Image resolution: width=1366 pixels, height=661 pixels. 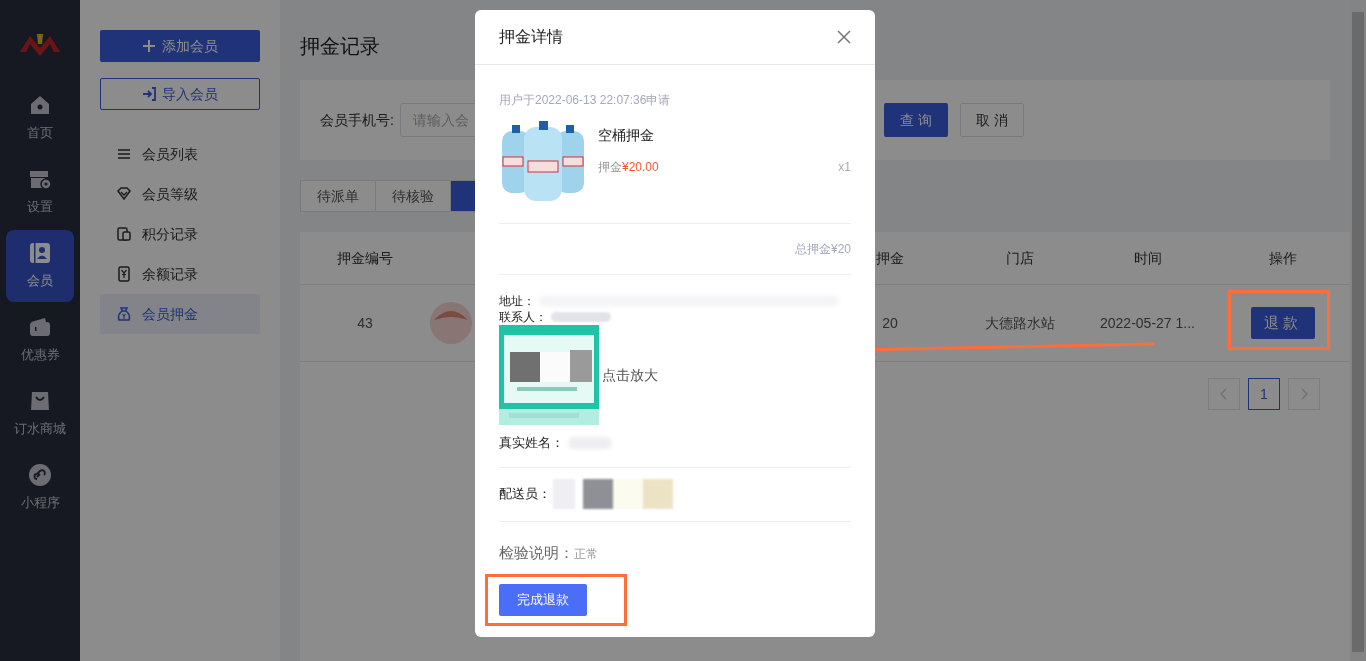 What do you see at coordinates (365, 257) in the screenshot?
I see `column-header: 押金编号` at bounding box center [365, 257].